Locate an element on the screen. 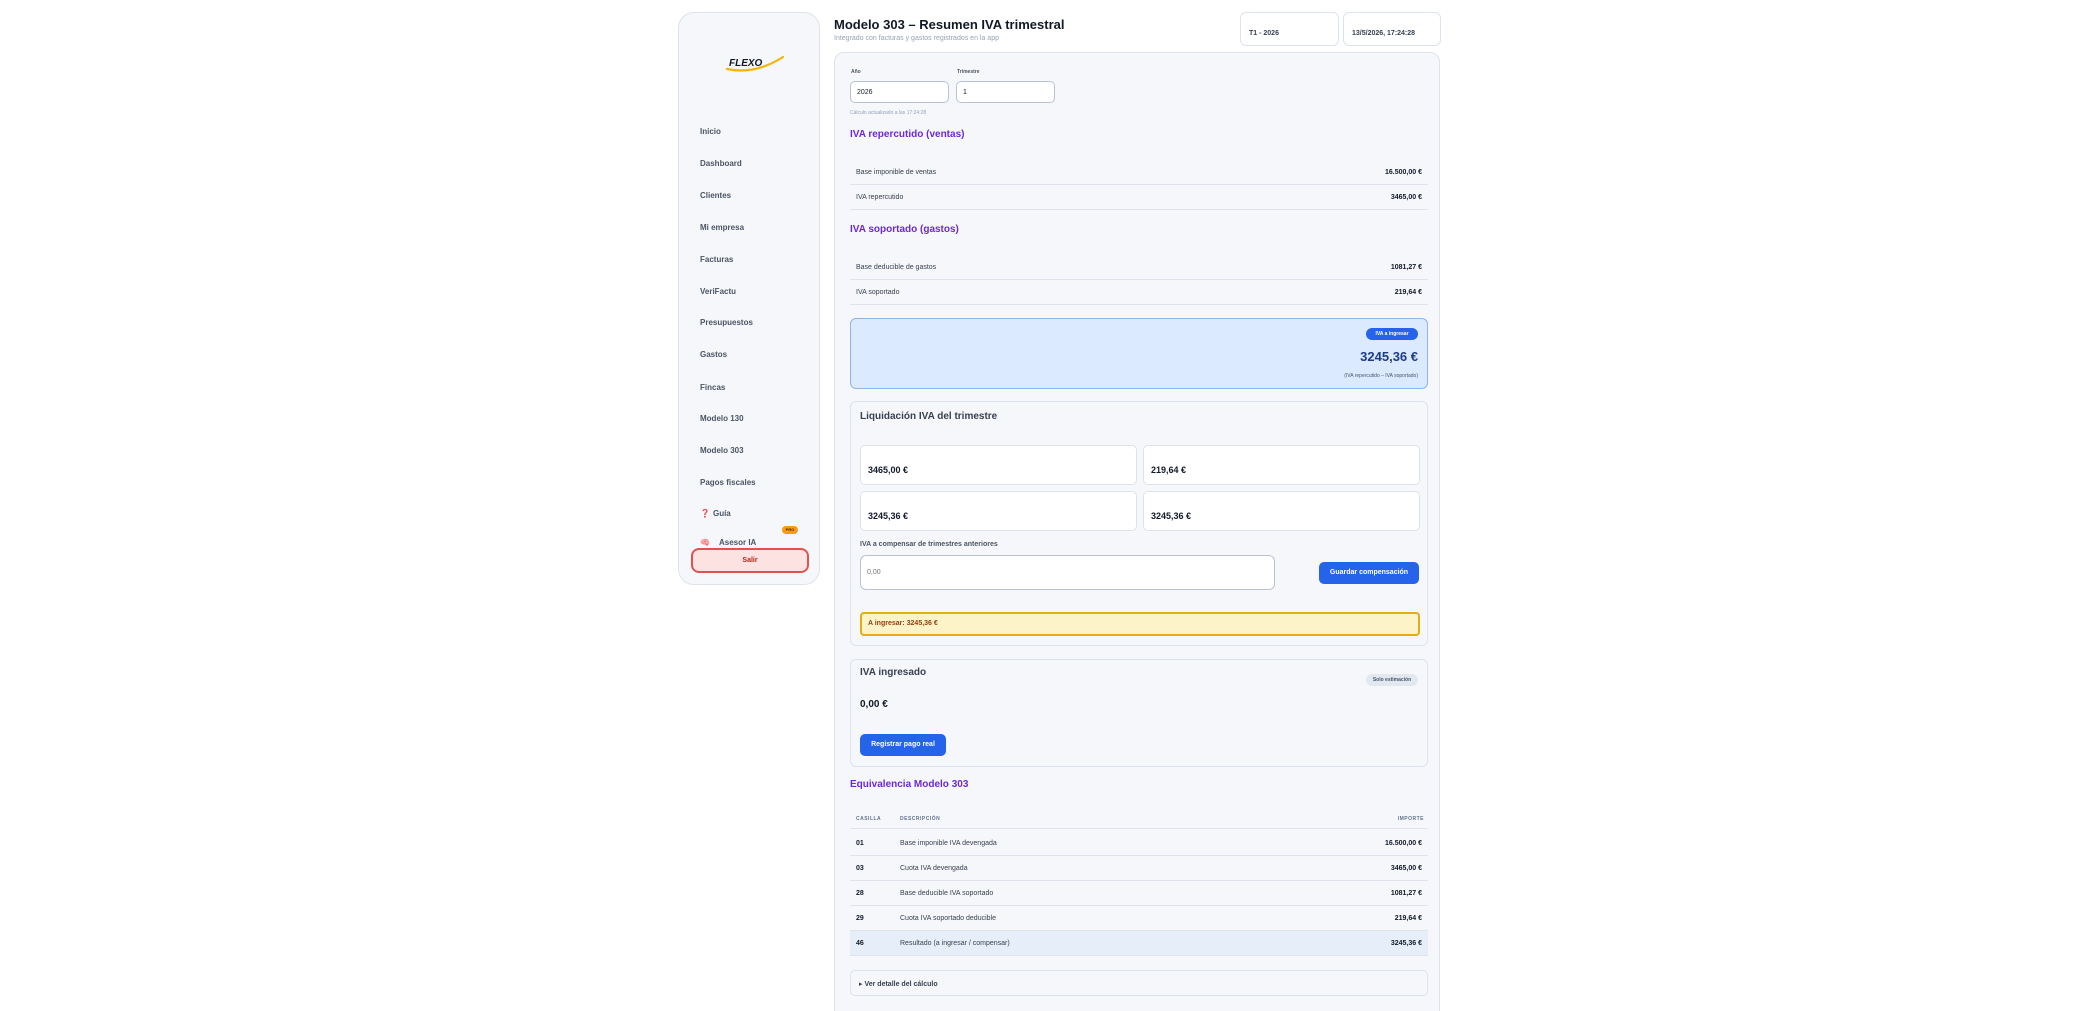 The height and width of the screenshot is (1011, 2100). sidebar-item-modelo-303: Modelo 303 is located at coordinates (722, 450).